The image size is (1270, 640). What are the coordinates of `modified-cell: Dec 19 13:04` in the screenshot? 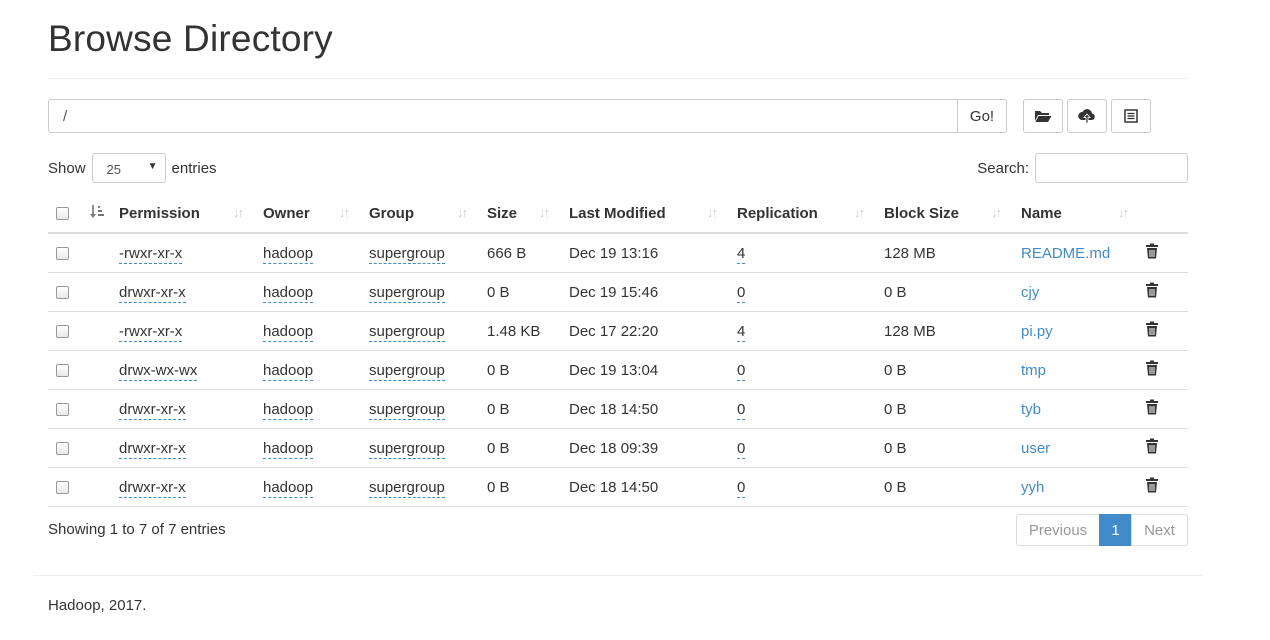 It's located at (653, 370).